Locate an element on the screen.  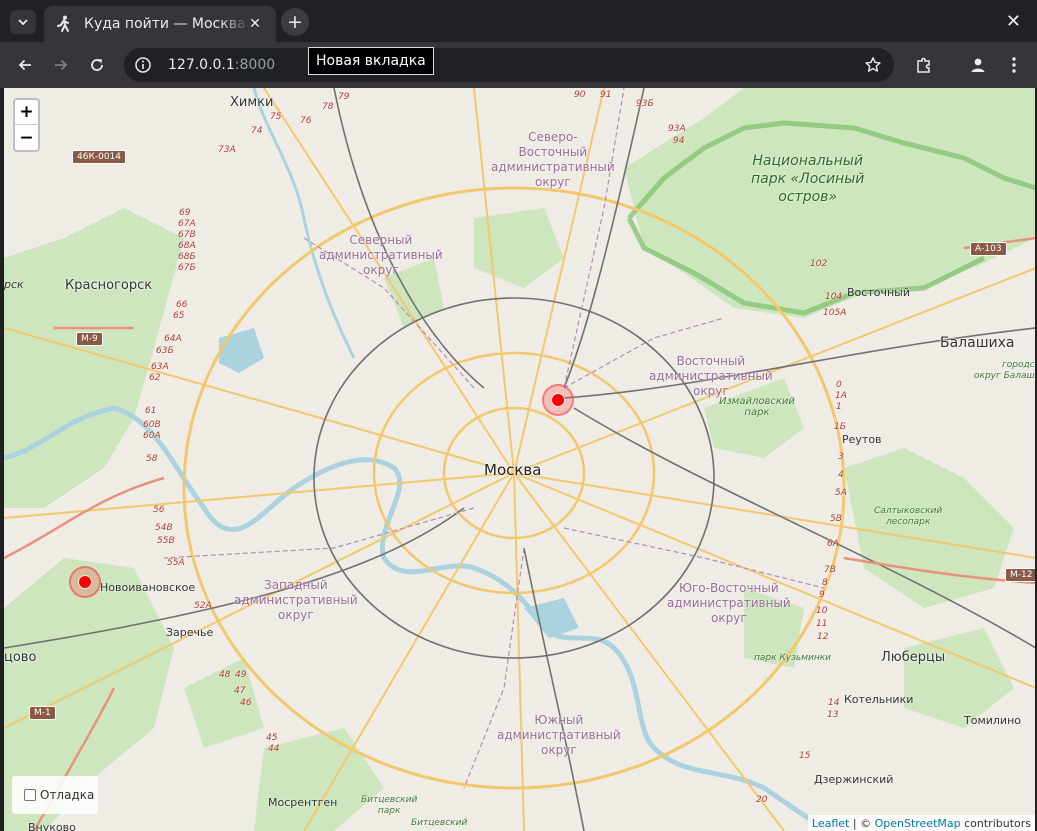
tab-title: Куда пойти — Москва глазами Артёма is located at coordinates (167, 24).